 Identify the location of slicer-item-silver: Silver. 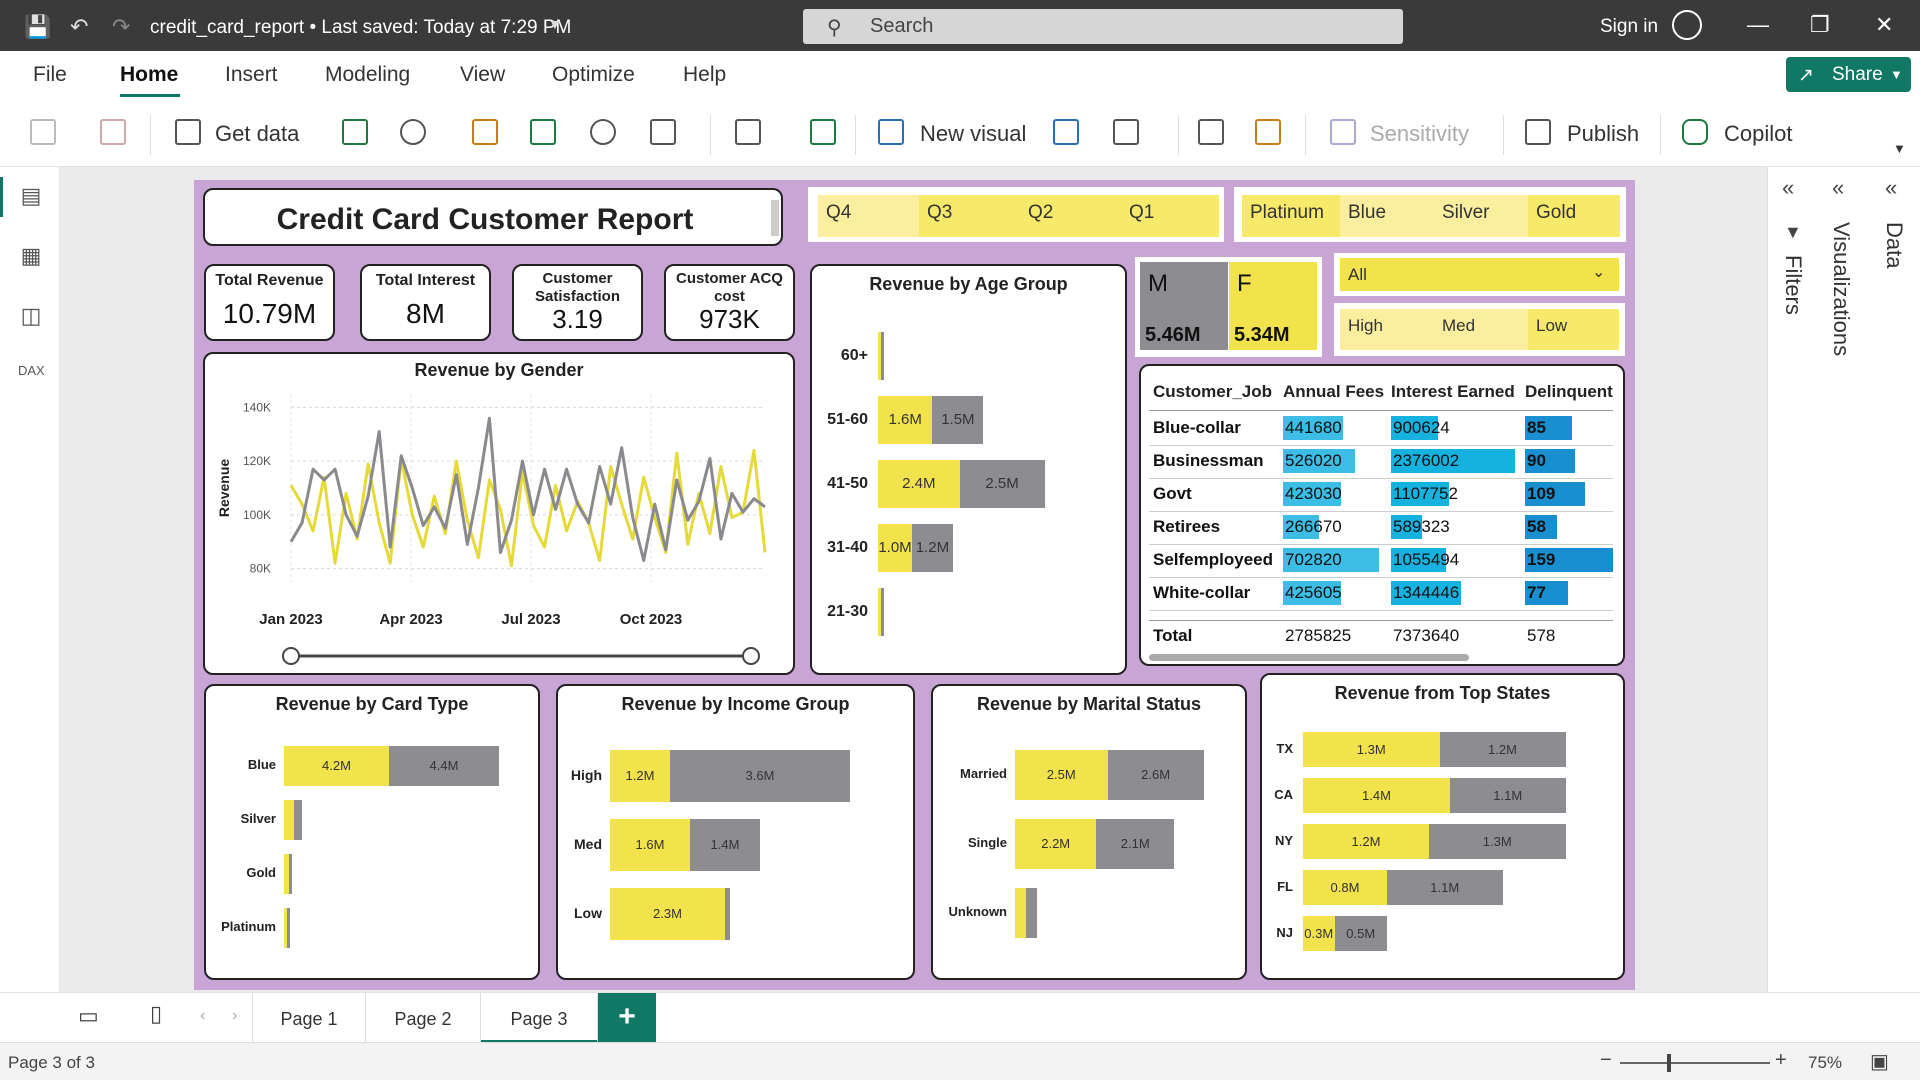
(1481, 216).